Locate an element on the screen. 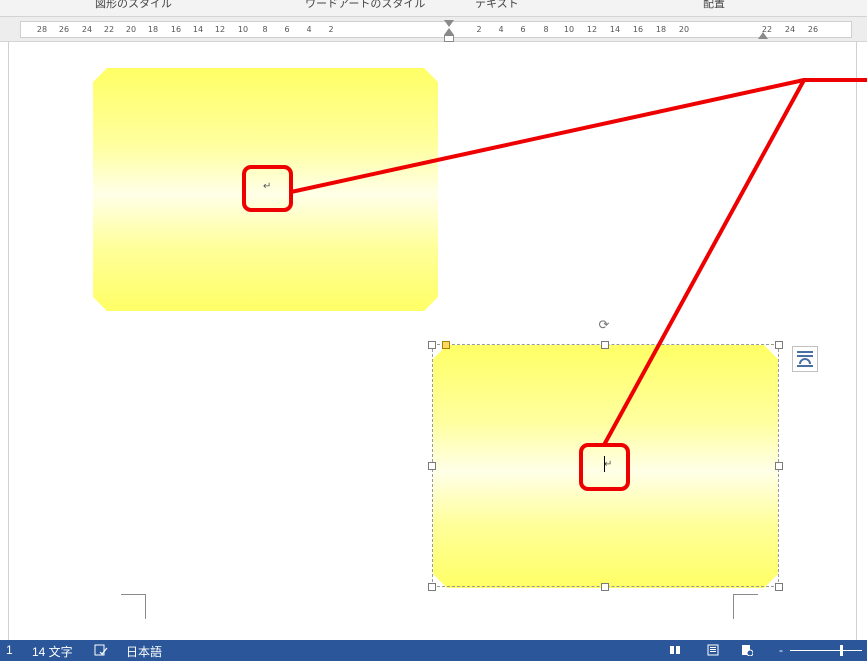 Image resolution: width=867 pixels, height=661 pixels. zoom-out-button: - is located at coordinates (781, 650).